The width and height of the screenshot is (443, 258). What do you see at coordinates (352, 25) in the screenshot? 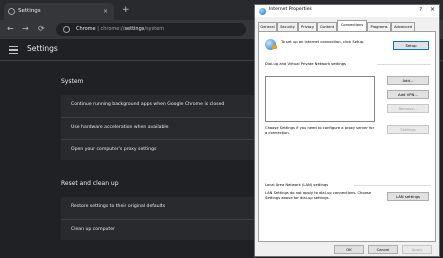
I see `tab-connections: Connections` at bounding box center [352, 25].